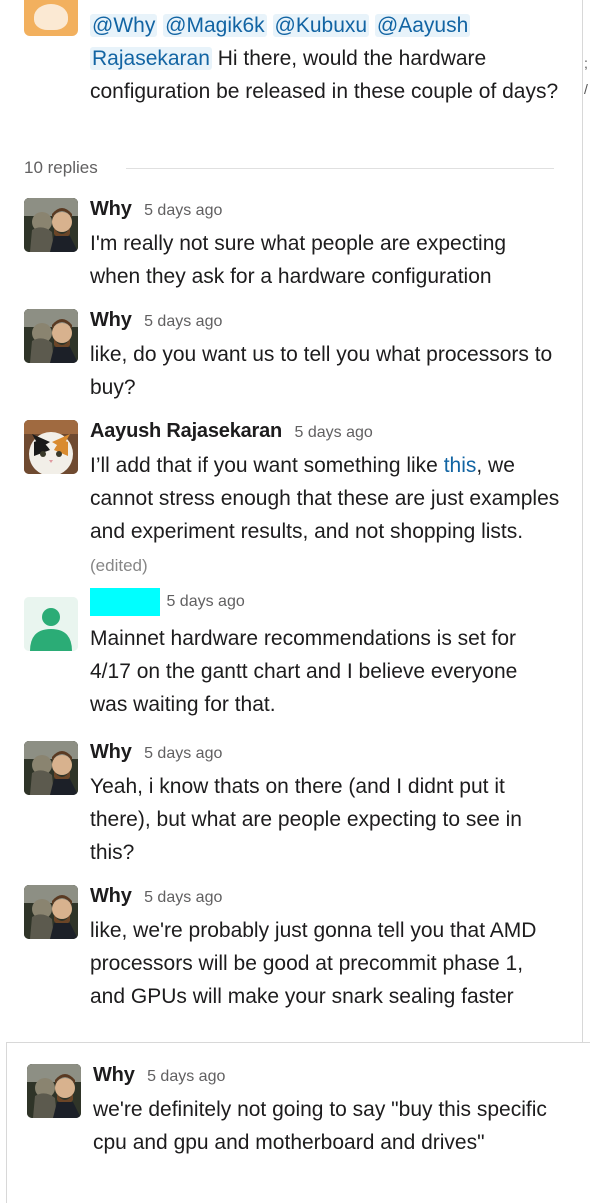  Describe the element at coordinates (125, 602) in the screenshot. I see `redacted-name` at that location.